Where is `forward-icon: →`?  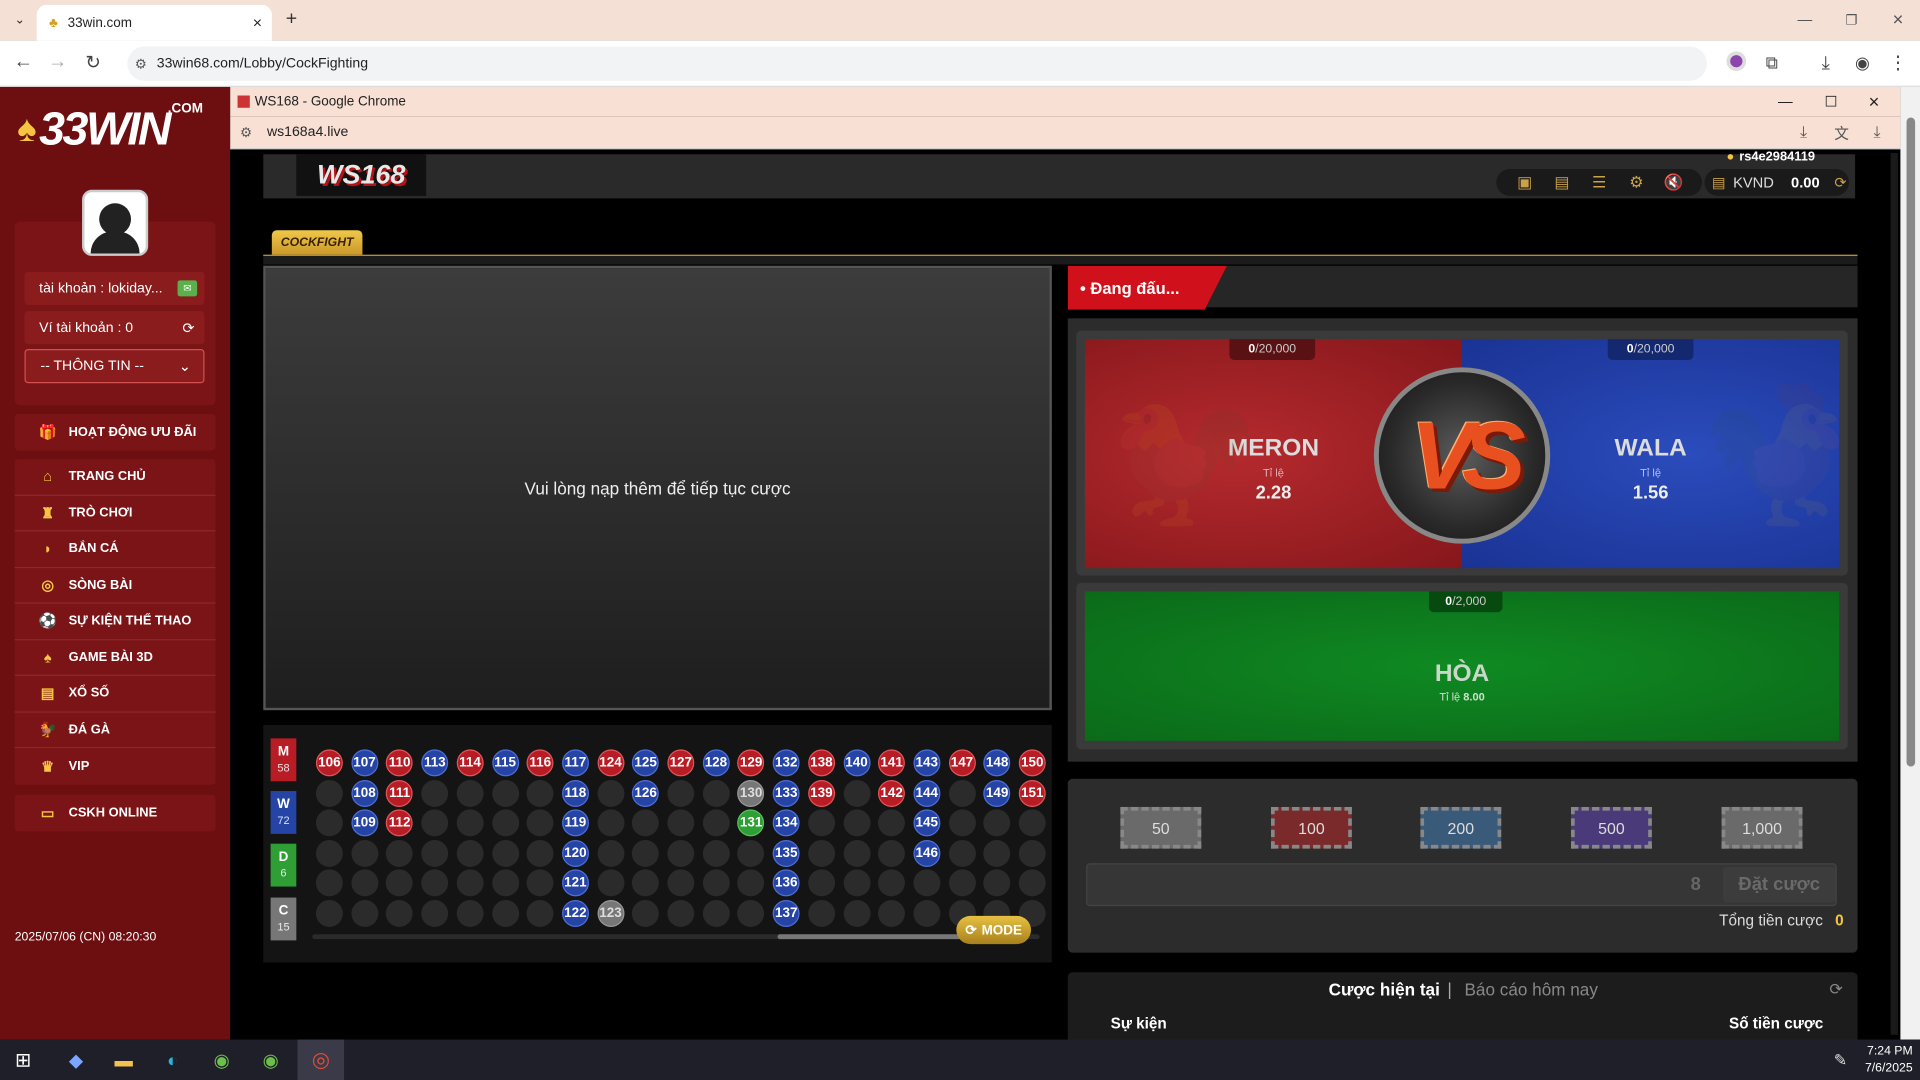 forward-icon: → is located at coordinates (58, 62).